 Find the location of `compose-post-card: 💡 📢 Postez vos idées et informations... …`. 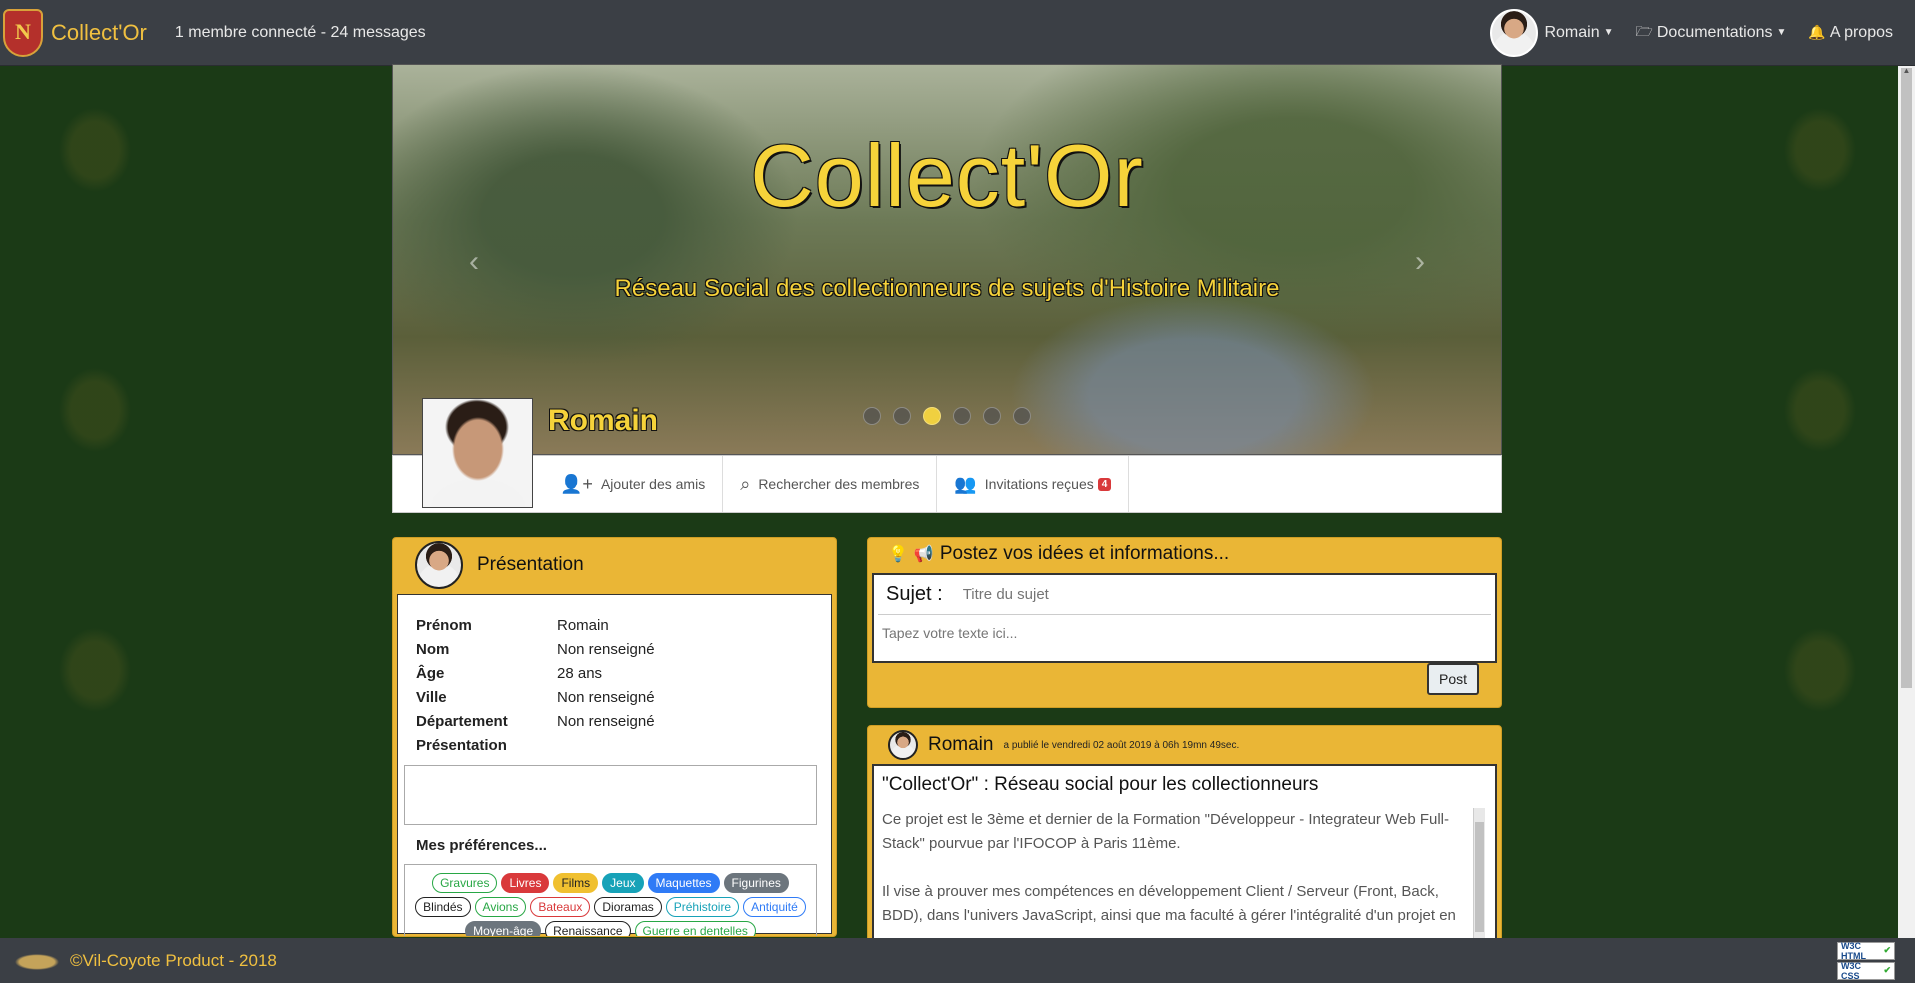

compose-post-card: 💡 📢 Postez vos idées et informations... … is located at coordinates (1184, 622).